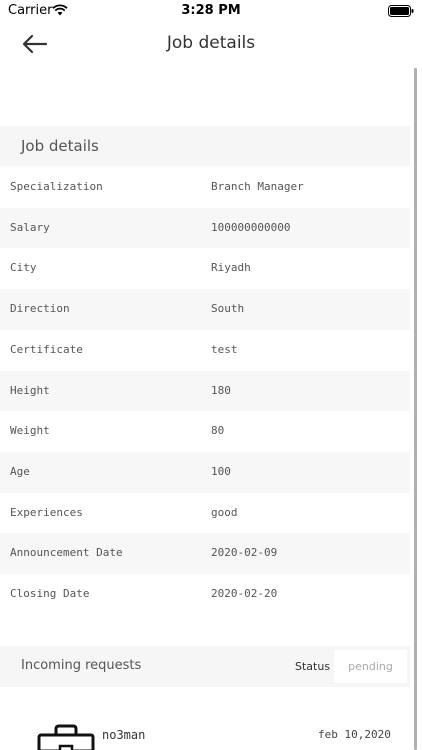 The height and width of the screenshot is (750, 422). What do you see at coordinates (244, 593) in the screenshot?
I see `row-value: 2020-02-20` at bounding box center [244, 593].